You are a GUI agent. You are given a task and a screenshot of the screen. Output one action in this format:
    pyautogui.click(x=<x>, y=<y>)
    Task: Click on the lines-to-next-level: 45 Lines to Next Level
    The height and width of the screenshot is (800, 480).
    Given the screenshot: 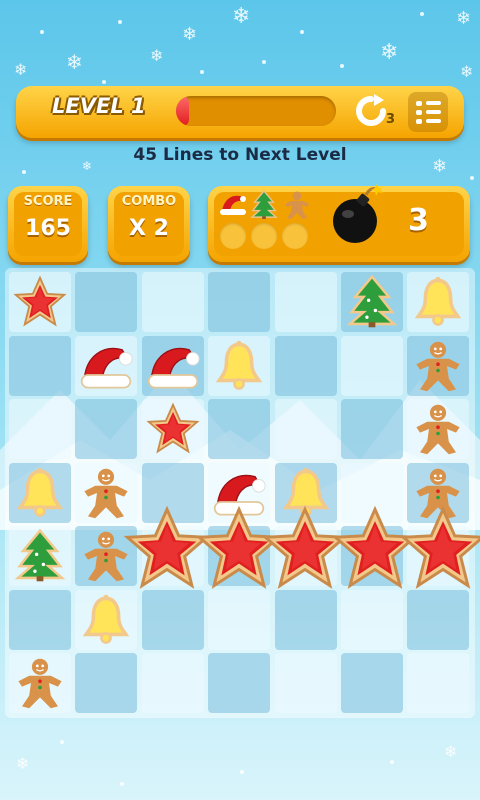 What is the action you would take?
    pyautogui.click(x=240, y=155)
    